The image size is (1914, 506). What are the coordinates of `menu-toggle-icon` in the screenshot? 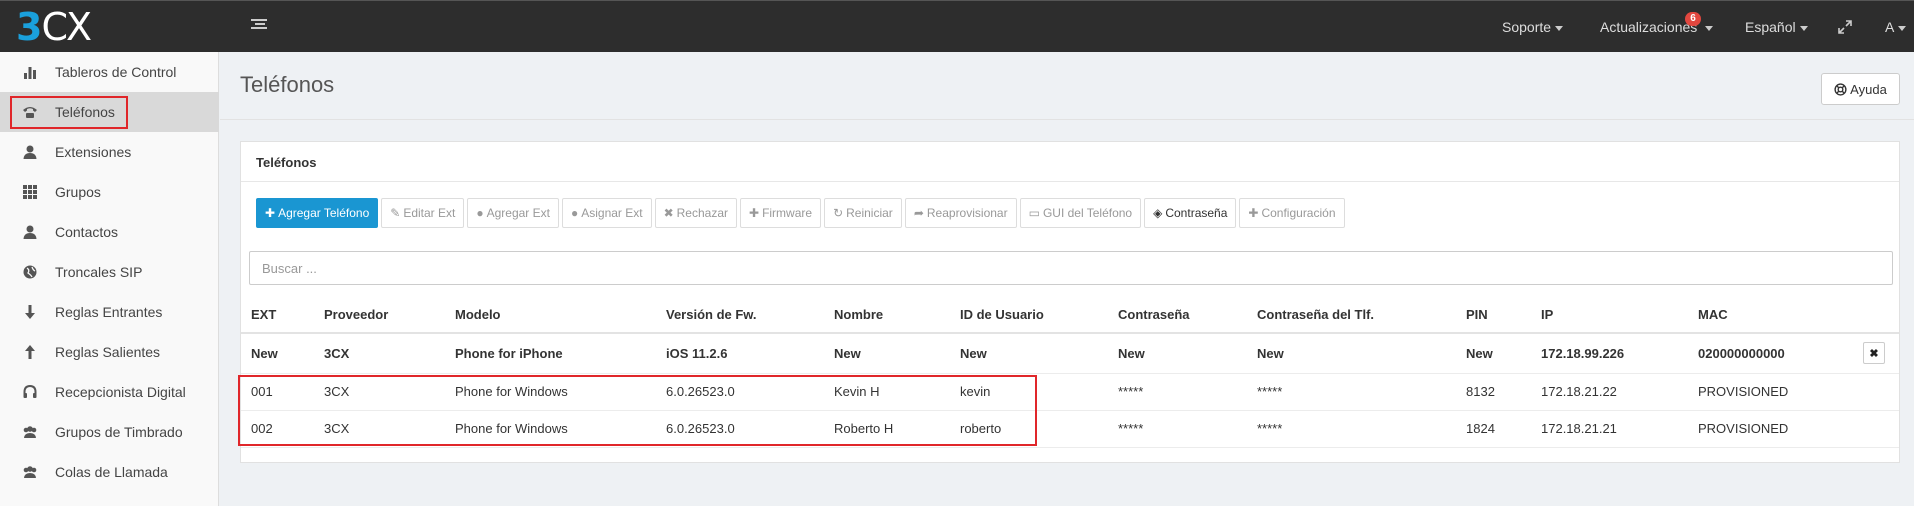 It's located at (259, 26).